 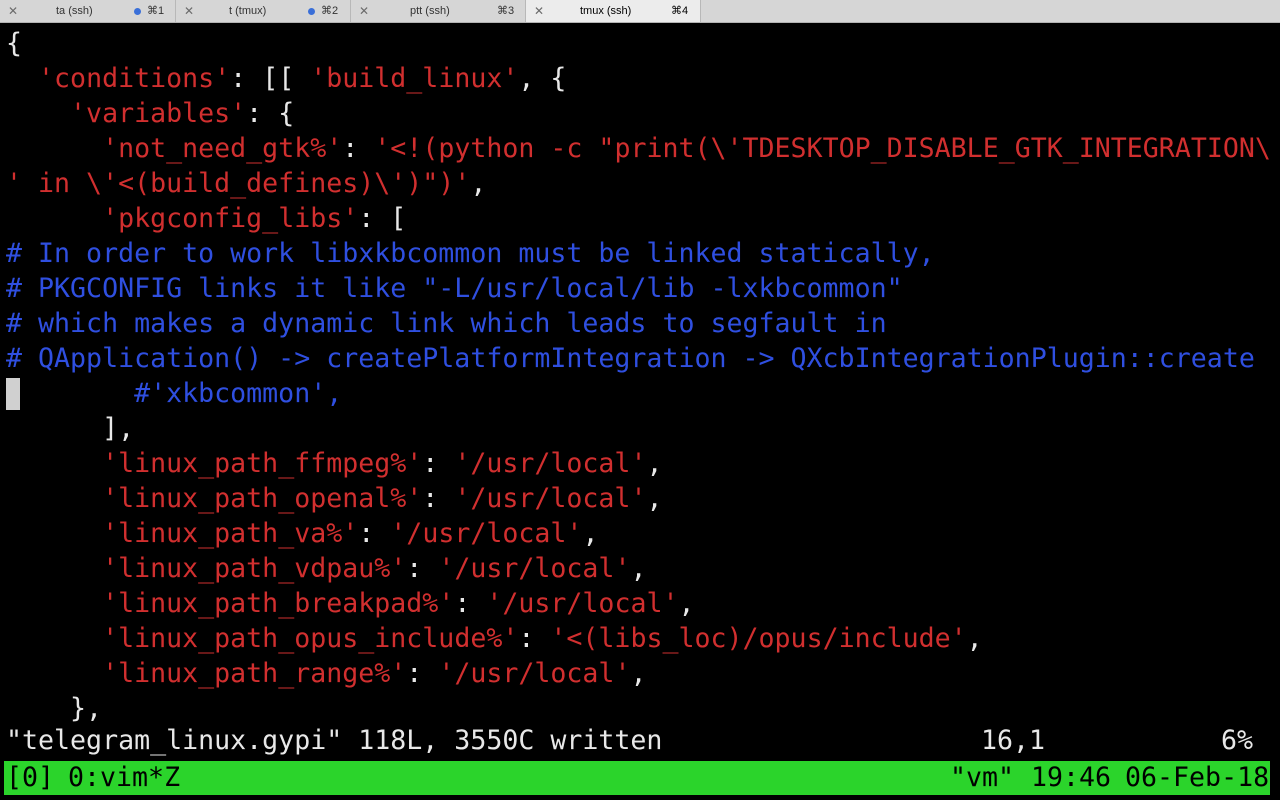 I want to click on tab-title: ptt (ssh), so click(x=430, y=11).